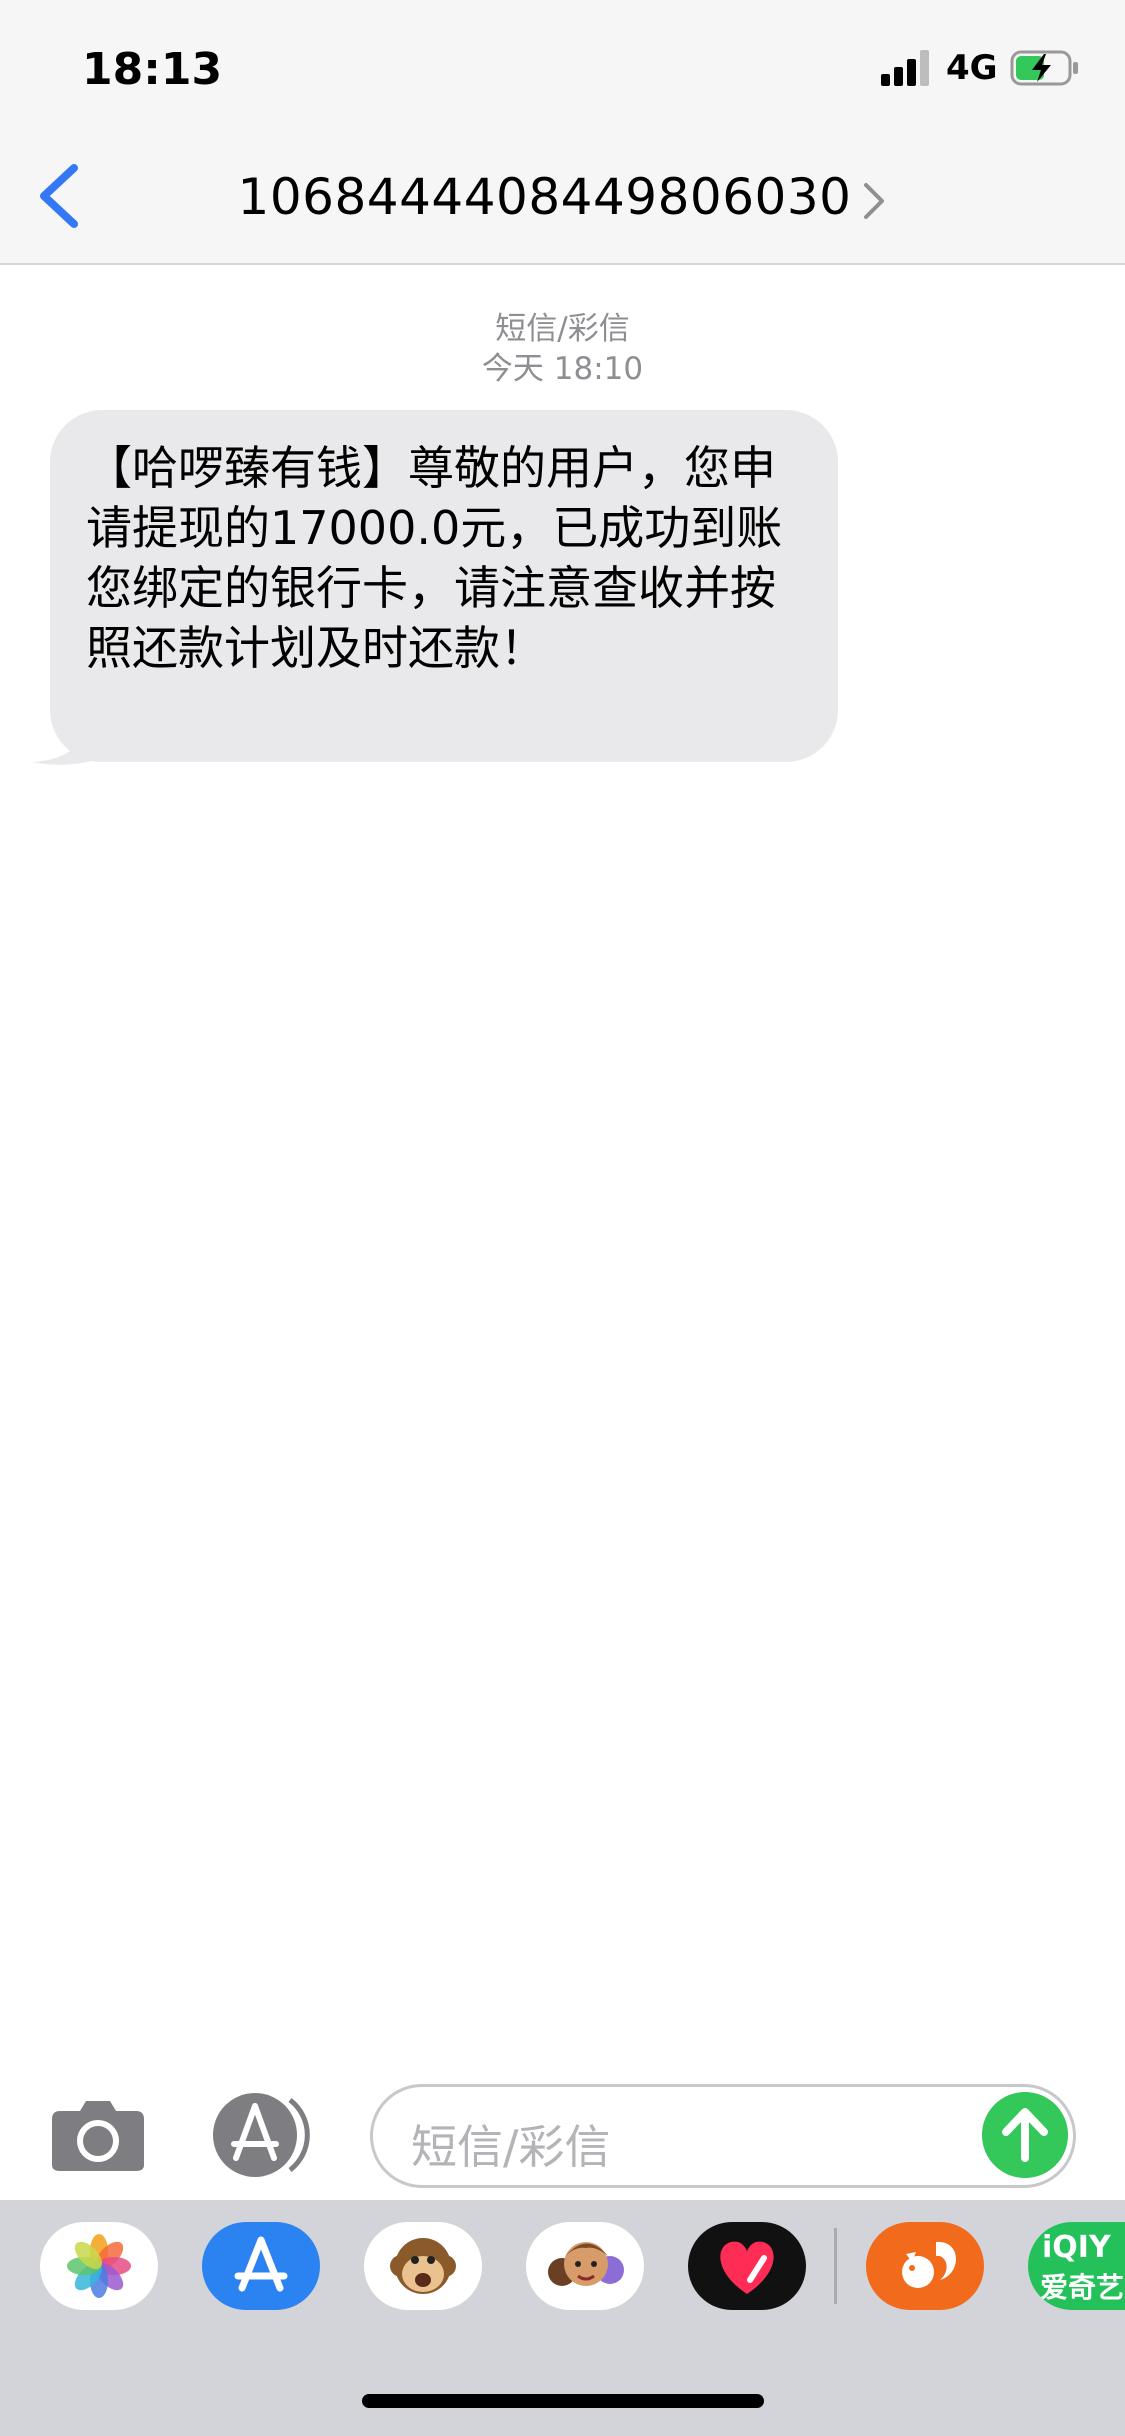 The height and width of the screenshot is (2436, 1125). I want to click on signal-icon, so click(905, 68).